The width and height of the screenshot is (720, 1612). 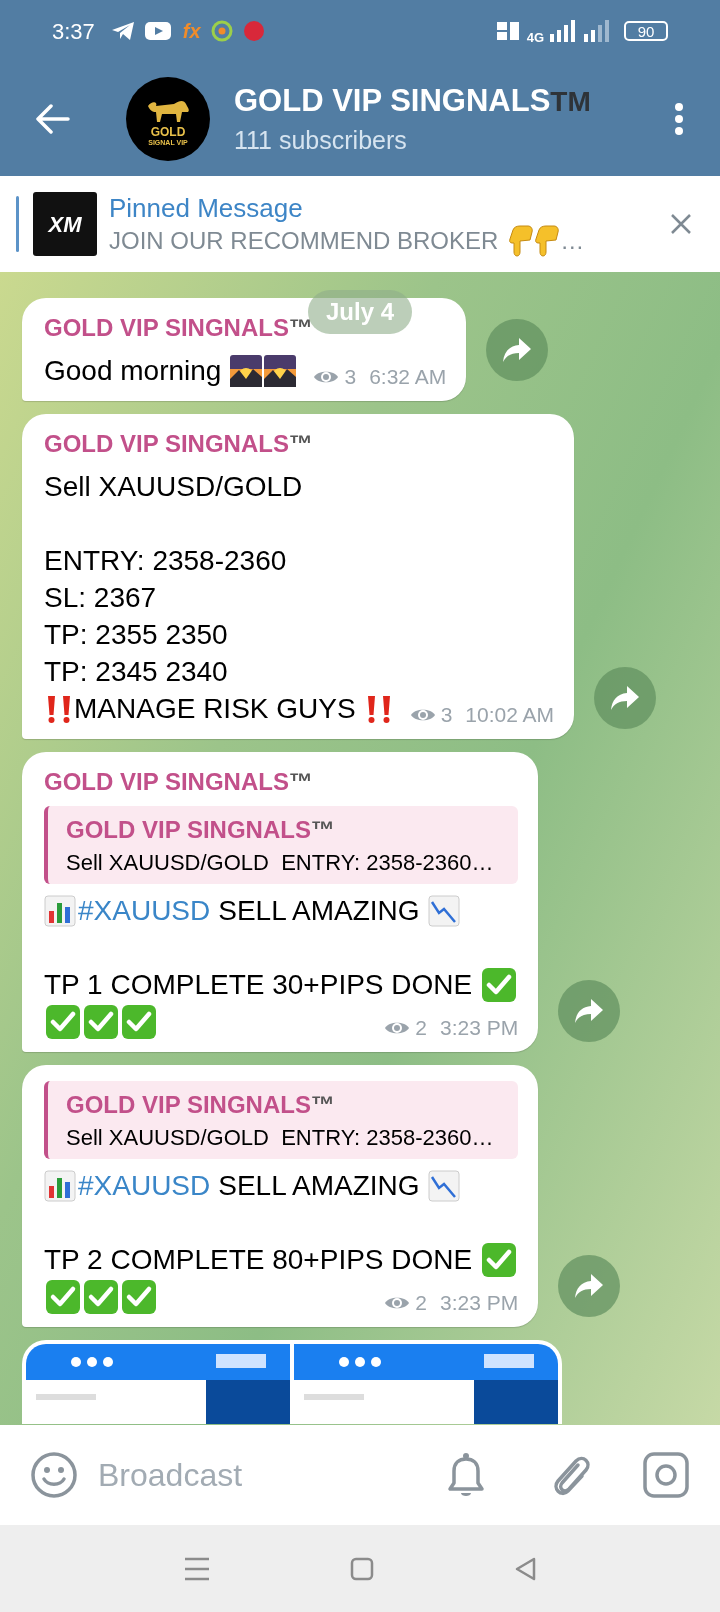 What do you see at coordinates (73, 31) in the screenshot?
I see `clock-time: 3:37` at bounding box center [73, 31].